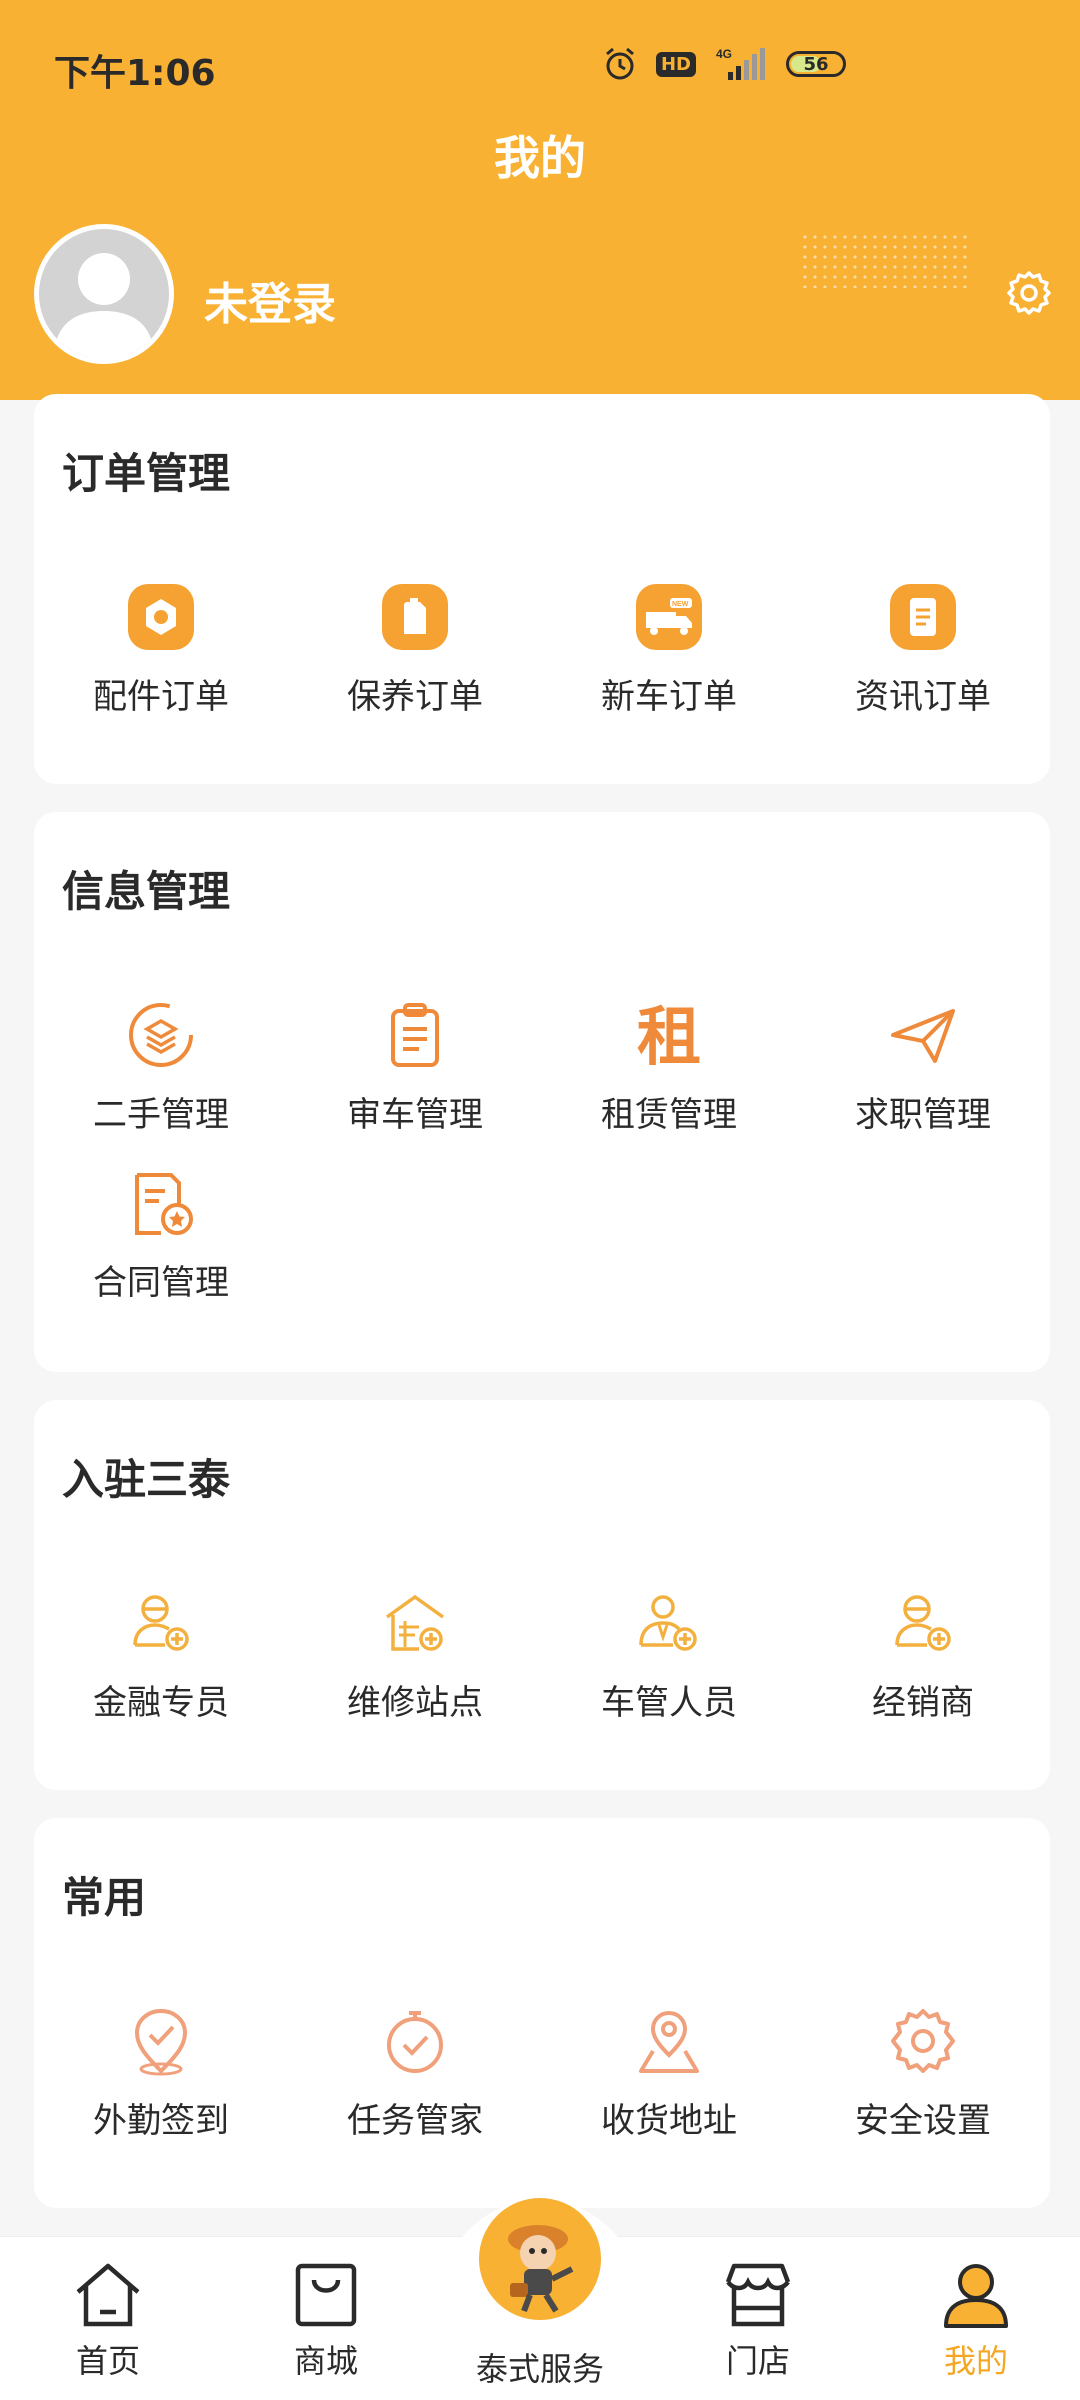  I want to click on status-bar: 下午1:06 HD 4G 56, so click(540, 60).